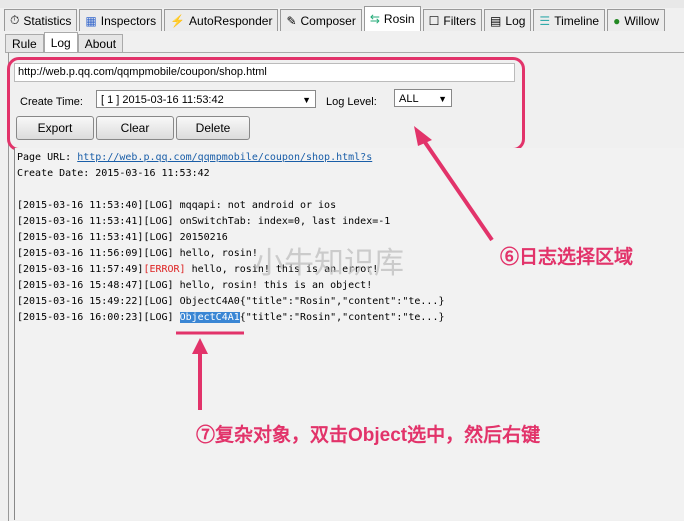  I want to click on arrowhead-6-icon, so click(423, 136).